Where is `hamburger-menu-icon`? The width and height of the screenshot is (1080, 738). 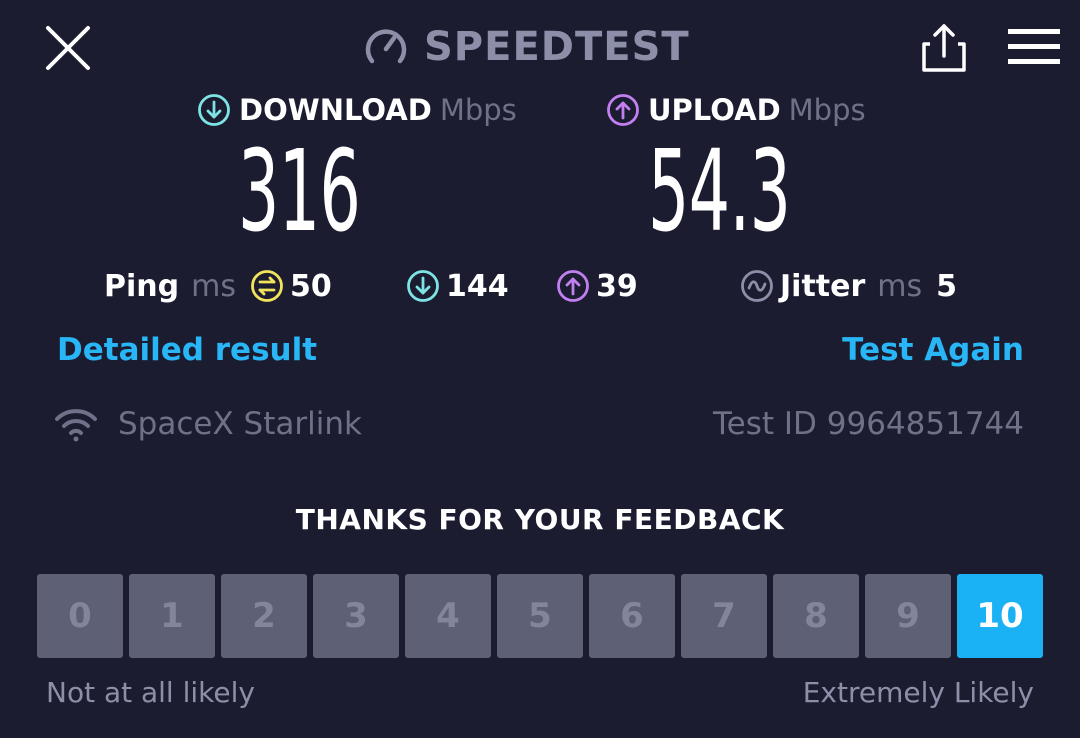
hamburger-menu-icon is located at coordinates (1034, 46).